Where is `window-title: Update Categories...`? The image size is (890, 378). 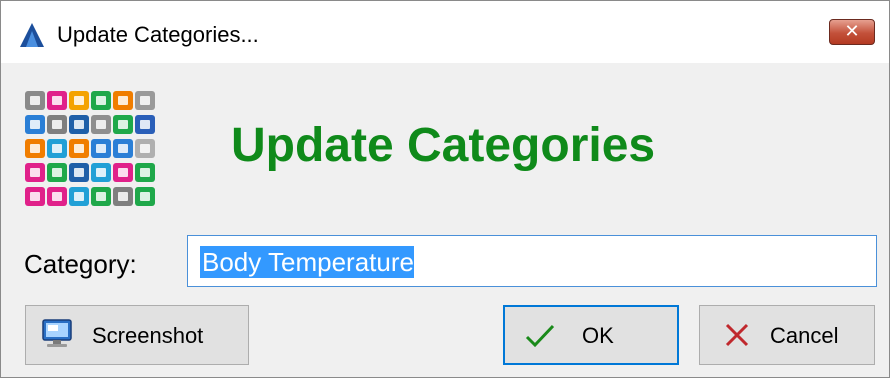 window-title: Update Categories... is located at coordinates (158, 34).